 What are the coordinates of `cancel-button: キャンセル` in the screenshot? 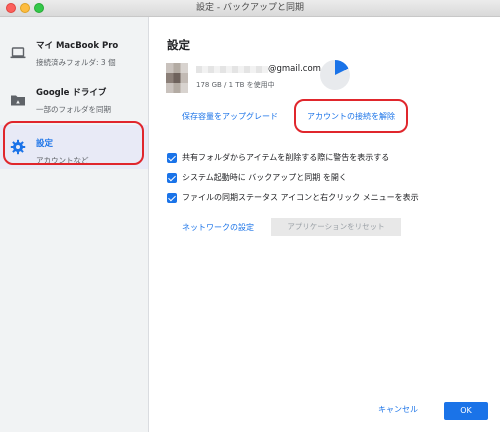 It's located at (398, 409).